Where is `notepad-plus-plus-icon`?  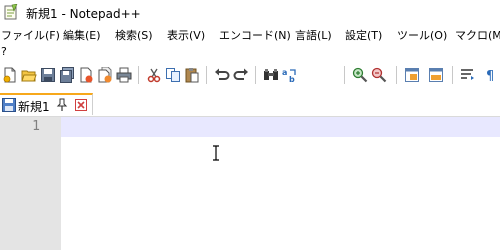
notepad-plus-plus-icon is located at coordinates (11, 12).